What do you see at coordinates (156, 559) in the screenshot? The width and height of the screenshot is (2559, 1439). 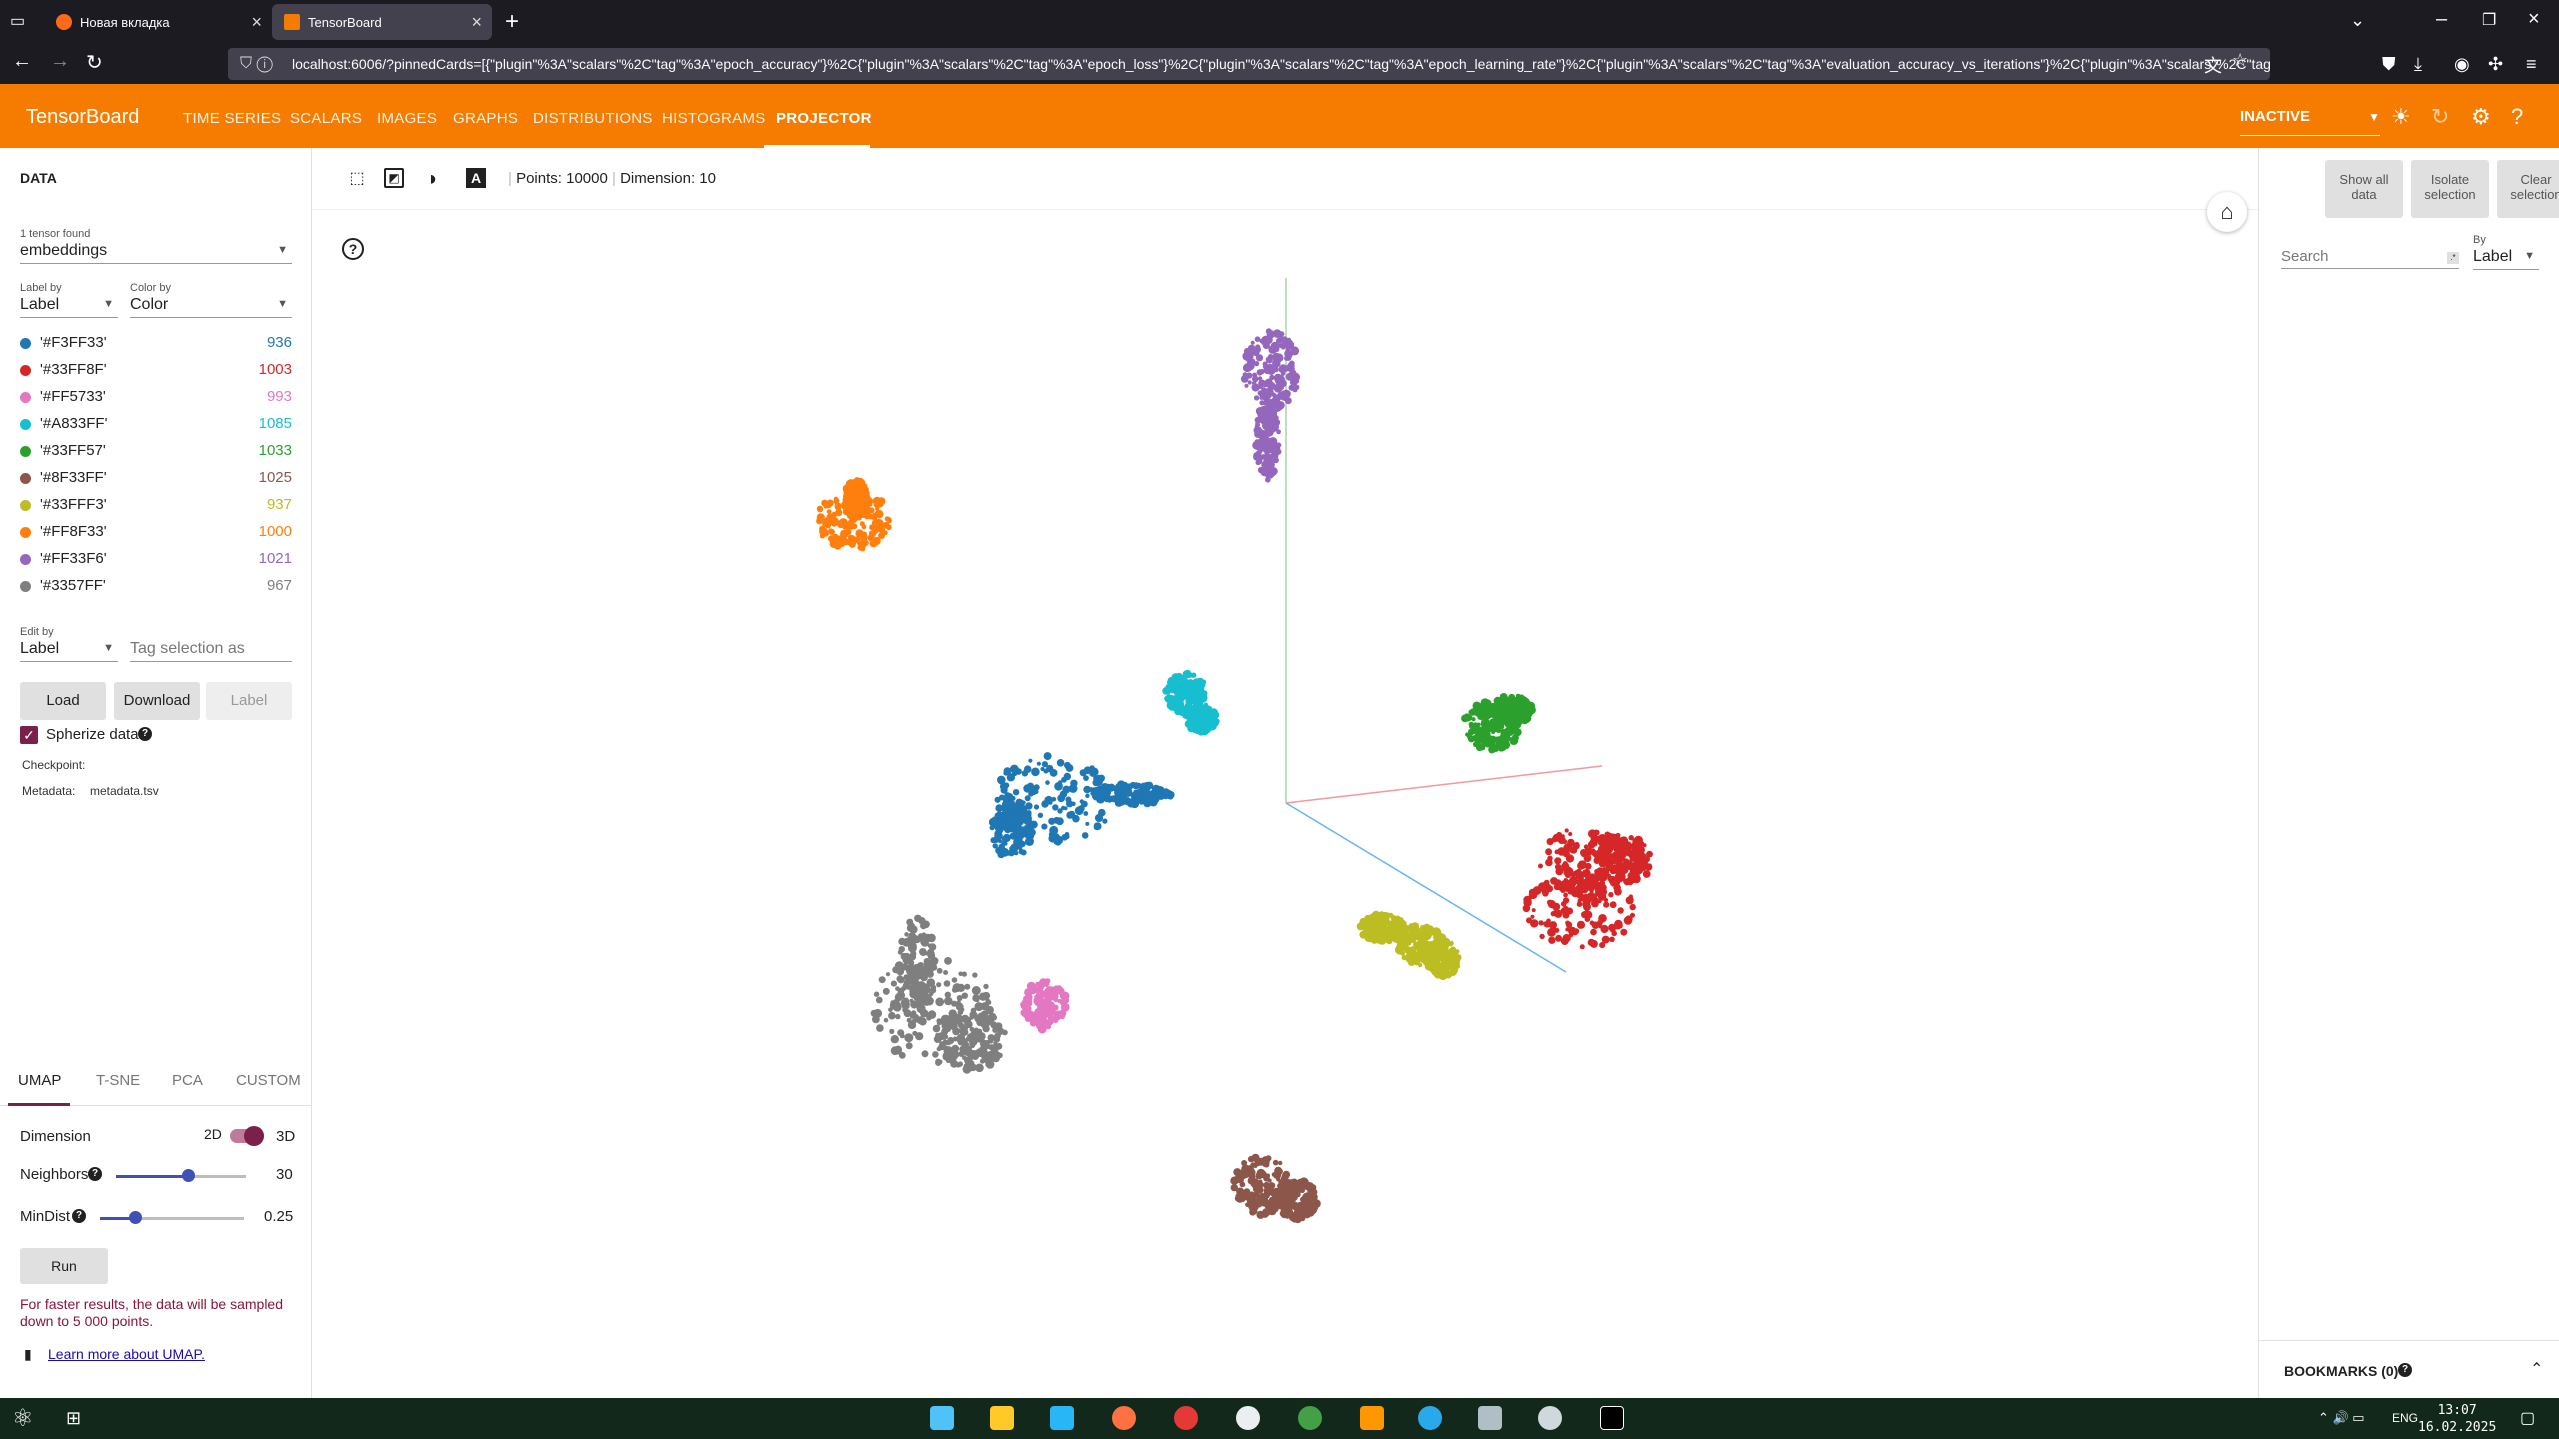 I see `label-legend-row: '#FF33F6' 1021` at bounding box center [156, 559].